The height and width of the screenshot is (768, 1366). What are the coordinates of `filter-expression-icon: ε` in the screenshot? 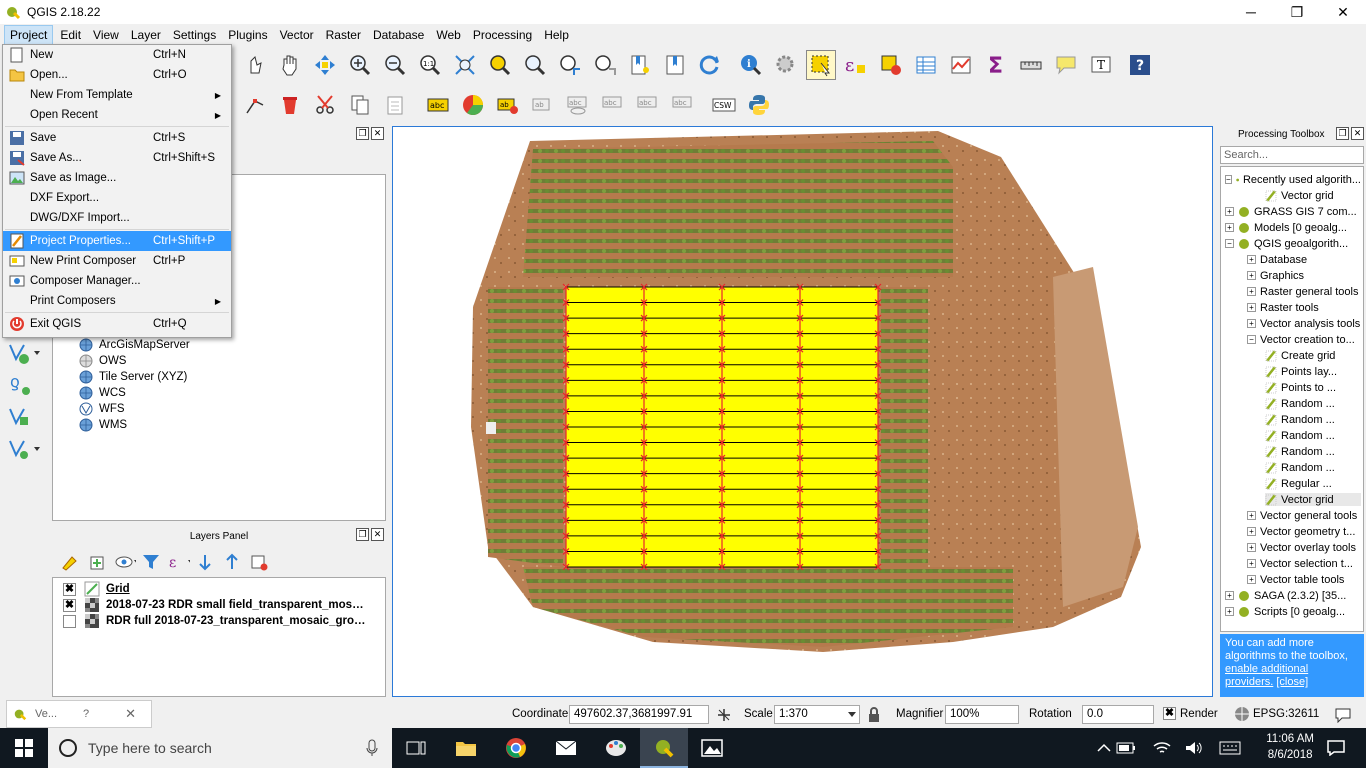 It's located at (179, 562).